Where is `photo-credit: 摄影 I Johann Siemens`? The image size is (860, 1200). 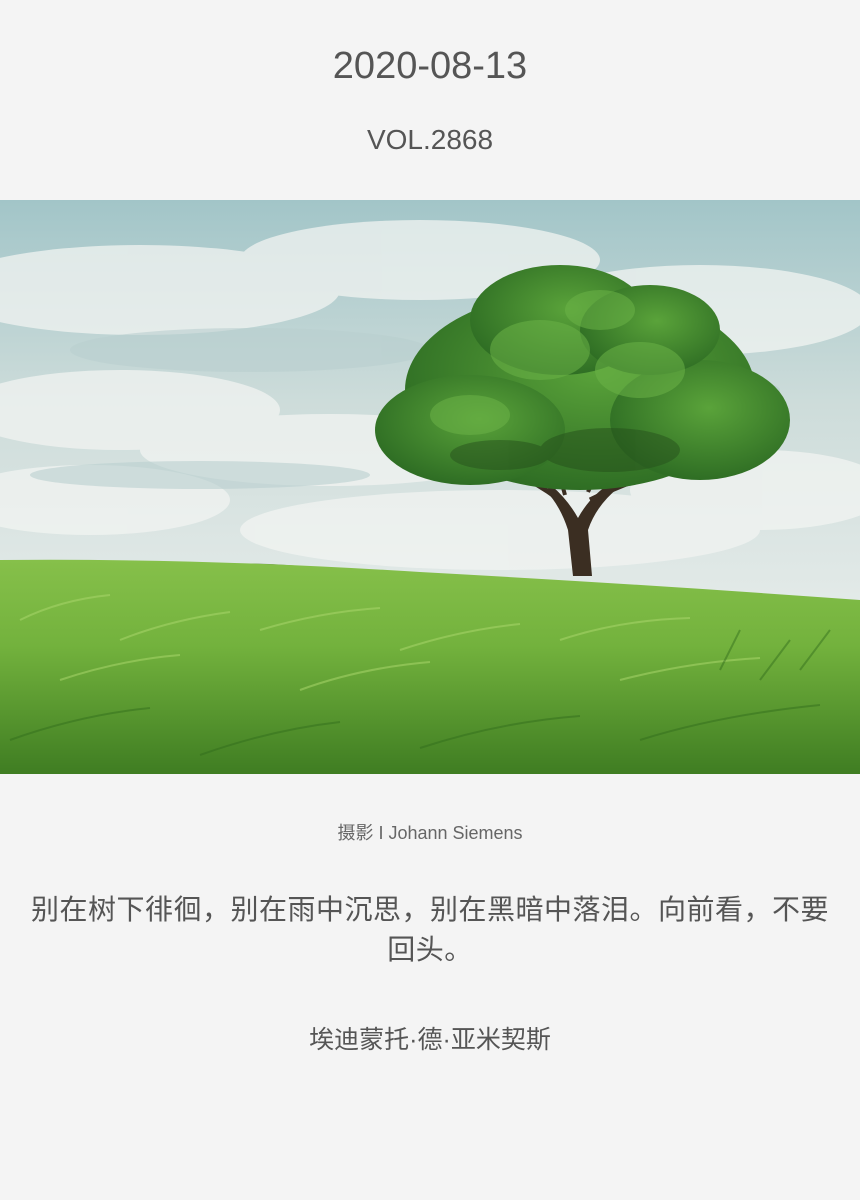 photo-credit: 摄影 I Johann Siemens is located at coordinates (430, 833).